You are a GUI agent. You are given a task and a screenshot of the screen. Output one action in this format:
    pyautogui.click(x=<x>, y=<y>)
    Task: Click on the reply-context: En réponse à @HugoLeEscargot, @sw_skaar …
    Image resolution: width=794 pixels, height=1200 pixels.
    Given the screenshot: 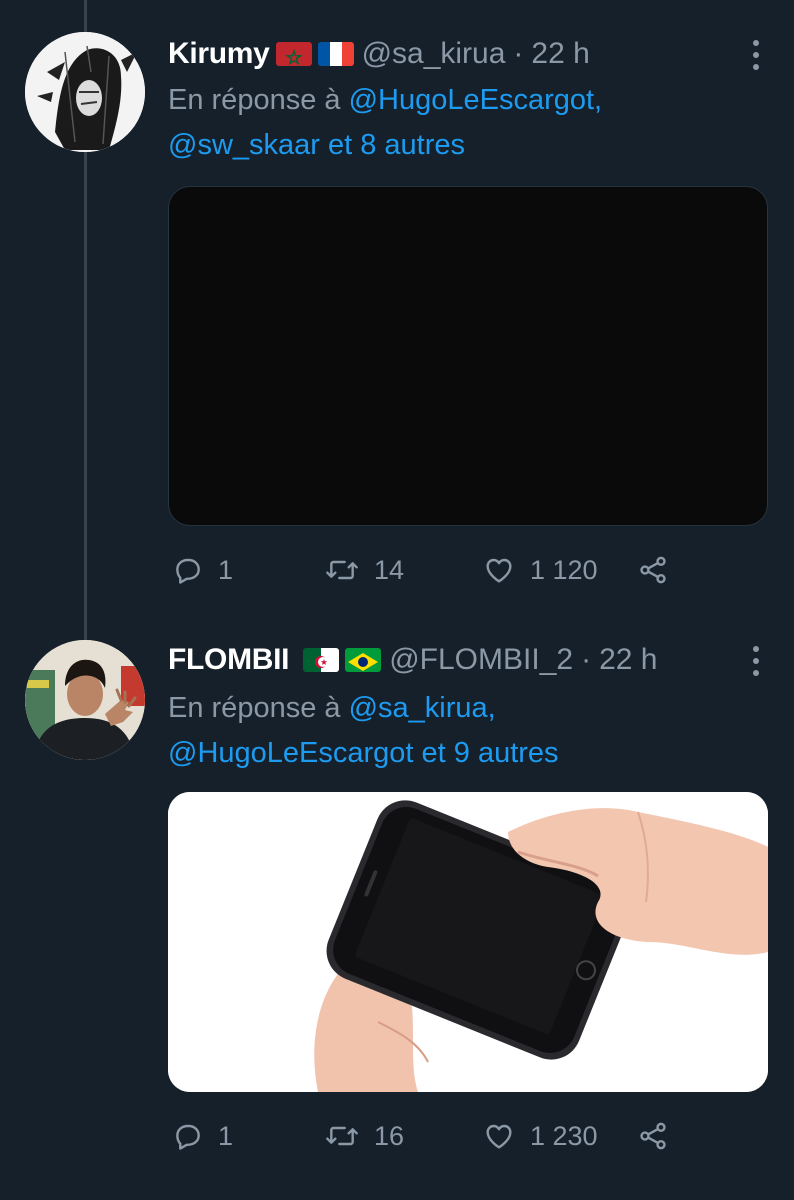 What is the action you would take?
    pyautogui.click(x=466, y=123)
    